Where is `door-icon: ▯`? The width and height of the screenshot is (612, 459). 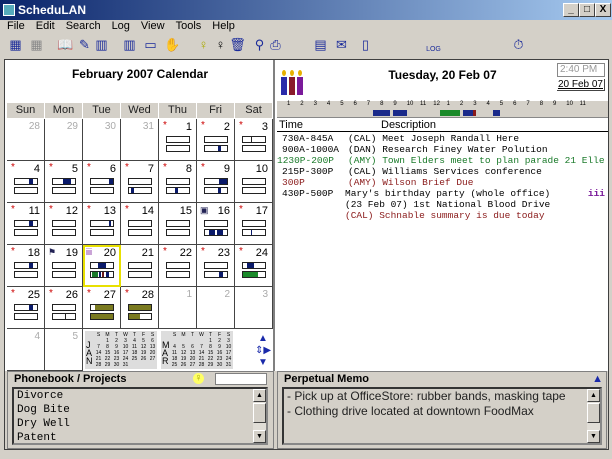 door-icon: ▯ is located at coordinates (365, 45).